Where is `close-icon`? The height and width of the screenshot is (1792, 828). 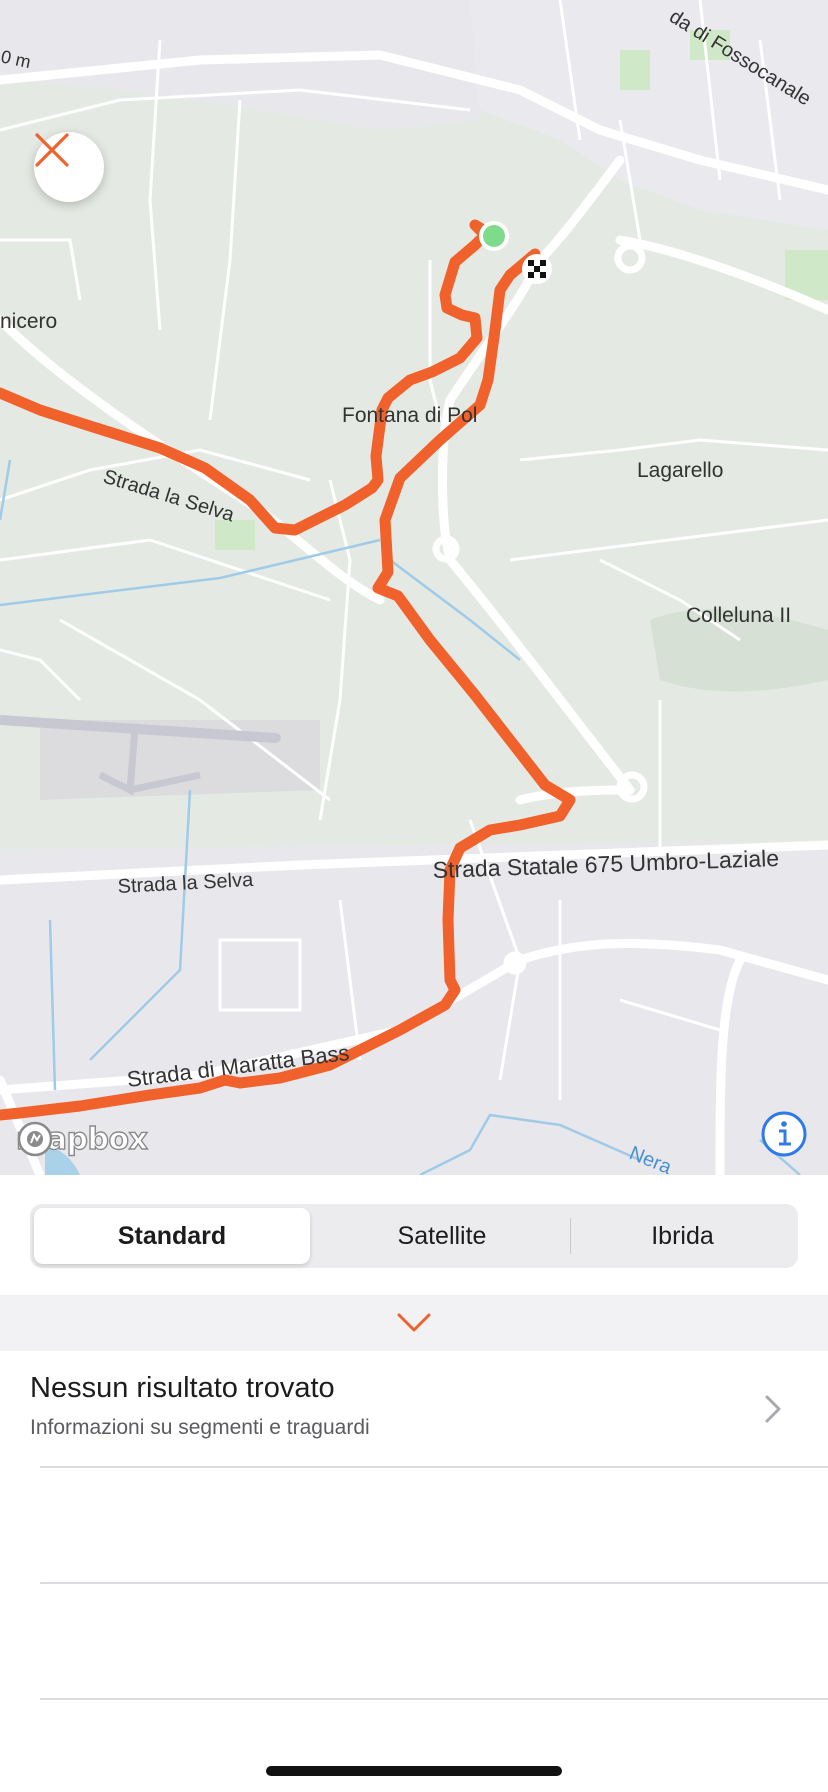 close-icon is located at coordinates (52, 150).